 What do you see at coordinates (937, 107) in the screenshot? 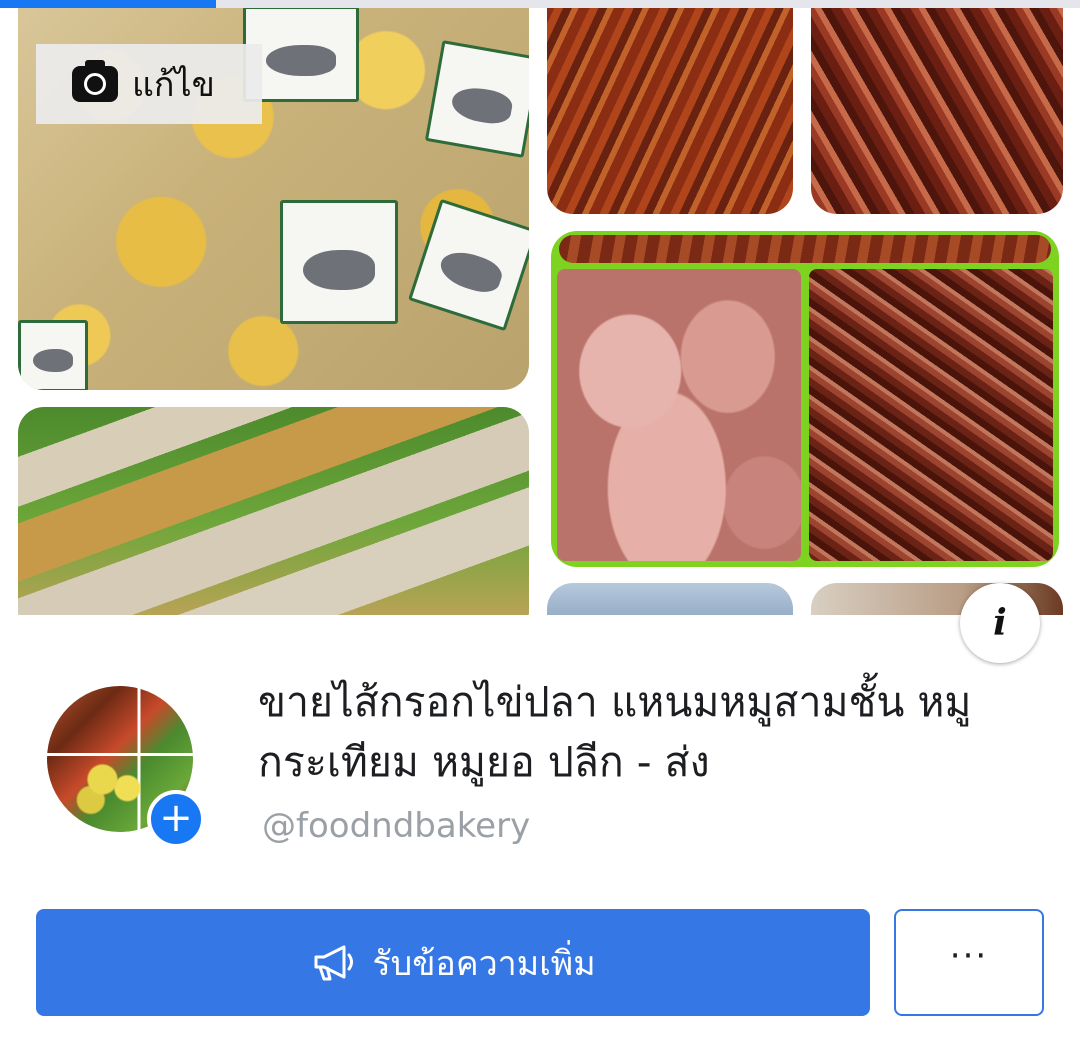
I see `cover-tile-dried-meat` at bounding box center [937, 107].